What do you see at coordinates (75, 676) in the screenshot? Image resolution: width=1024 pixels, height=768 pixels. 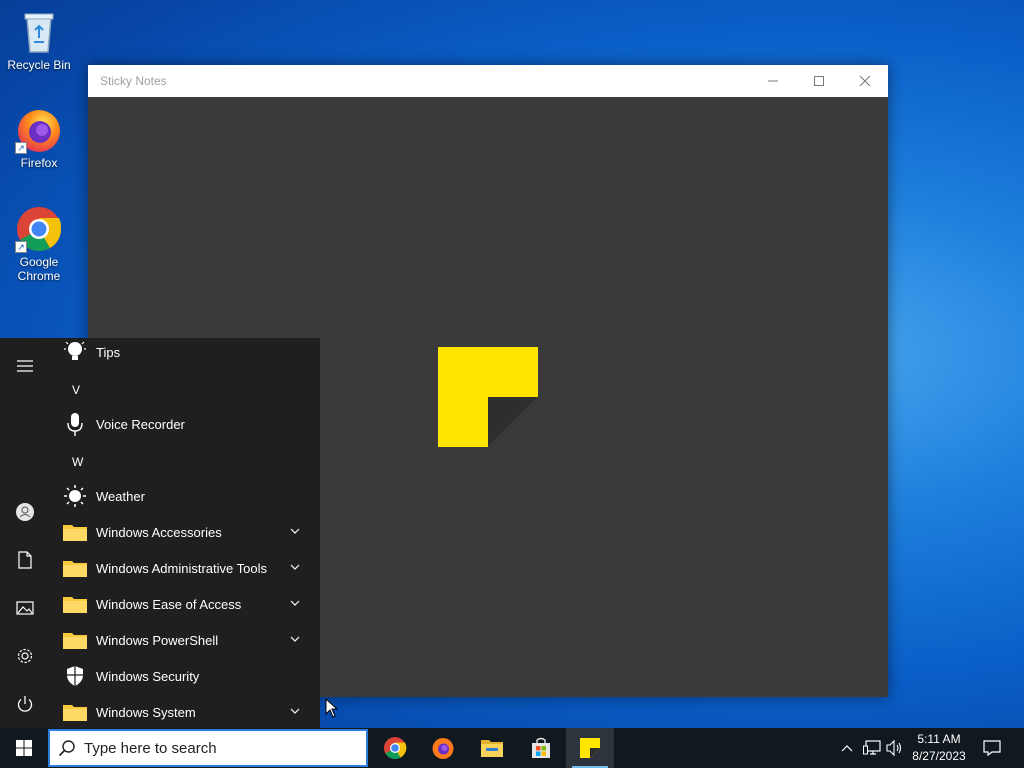 I see `shield-icon` at bounding box center [75, 676].